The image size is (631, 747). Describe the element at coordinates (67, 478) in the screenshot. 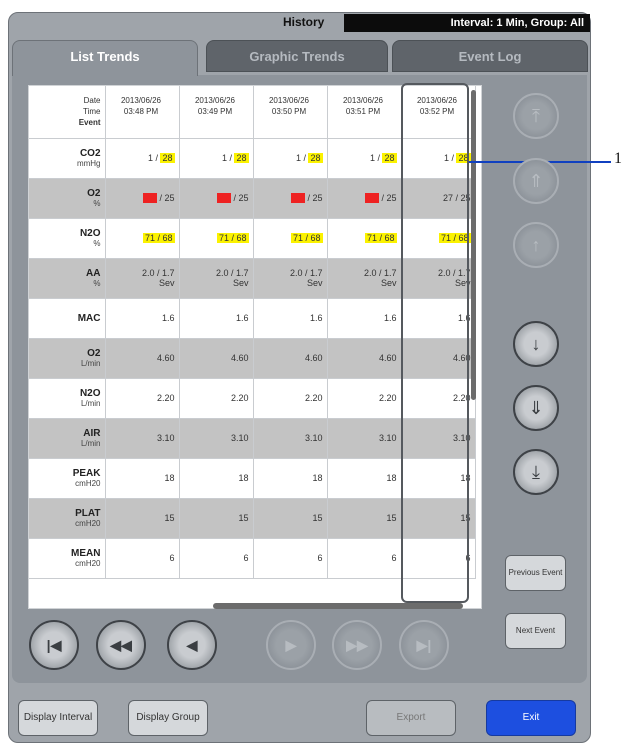

I see `row-label: PEAK cmH20` at that location.